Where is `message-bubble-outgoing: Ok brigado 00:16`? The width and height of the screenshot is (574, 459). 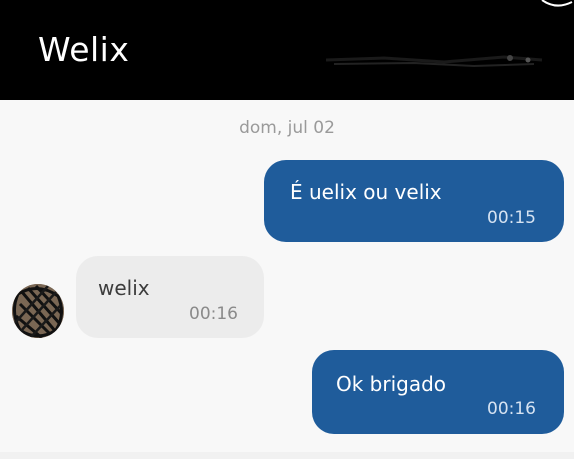
message-bubble-outgoing: Ok brigado 00:16 is located at coordinates (438, 392).